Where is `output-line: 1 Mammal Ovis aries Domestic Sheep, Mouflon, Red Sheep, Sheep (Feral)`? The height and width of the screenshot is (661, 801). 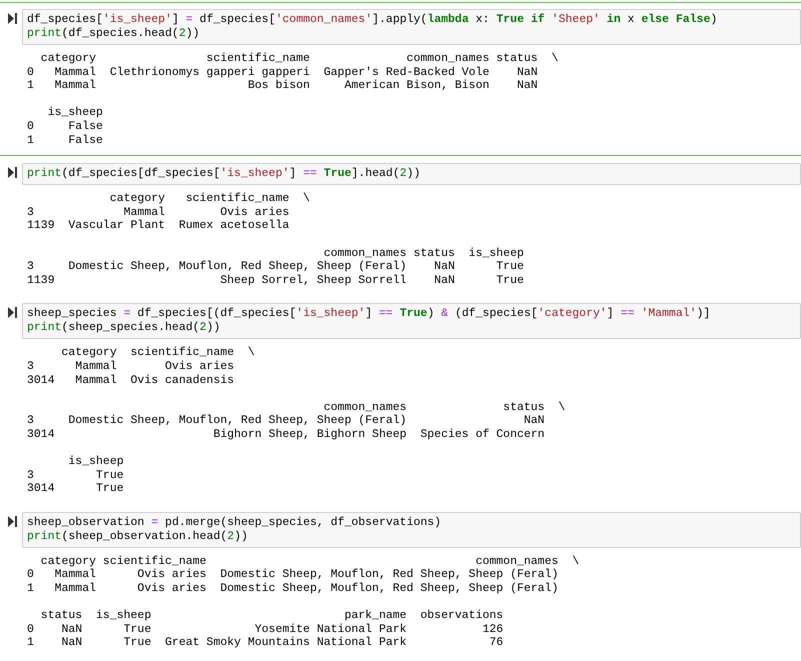 output-line: 1 Mammal Ovis aries Domestic Sheep, Mouflon, Red Sheep, Sheep (Feral) is located at coordinates (292, 589).